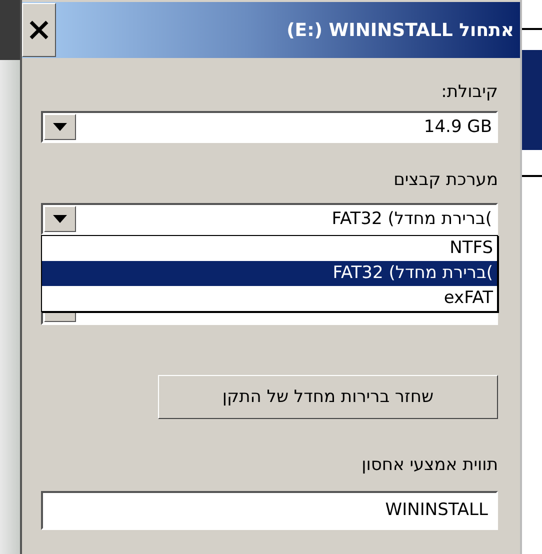 This screenshot has height=554, width=542. Describe the element at coordinates (269, 510) in the screenshot. I see `volume-label-field: WININSTALL` at that location.